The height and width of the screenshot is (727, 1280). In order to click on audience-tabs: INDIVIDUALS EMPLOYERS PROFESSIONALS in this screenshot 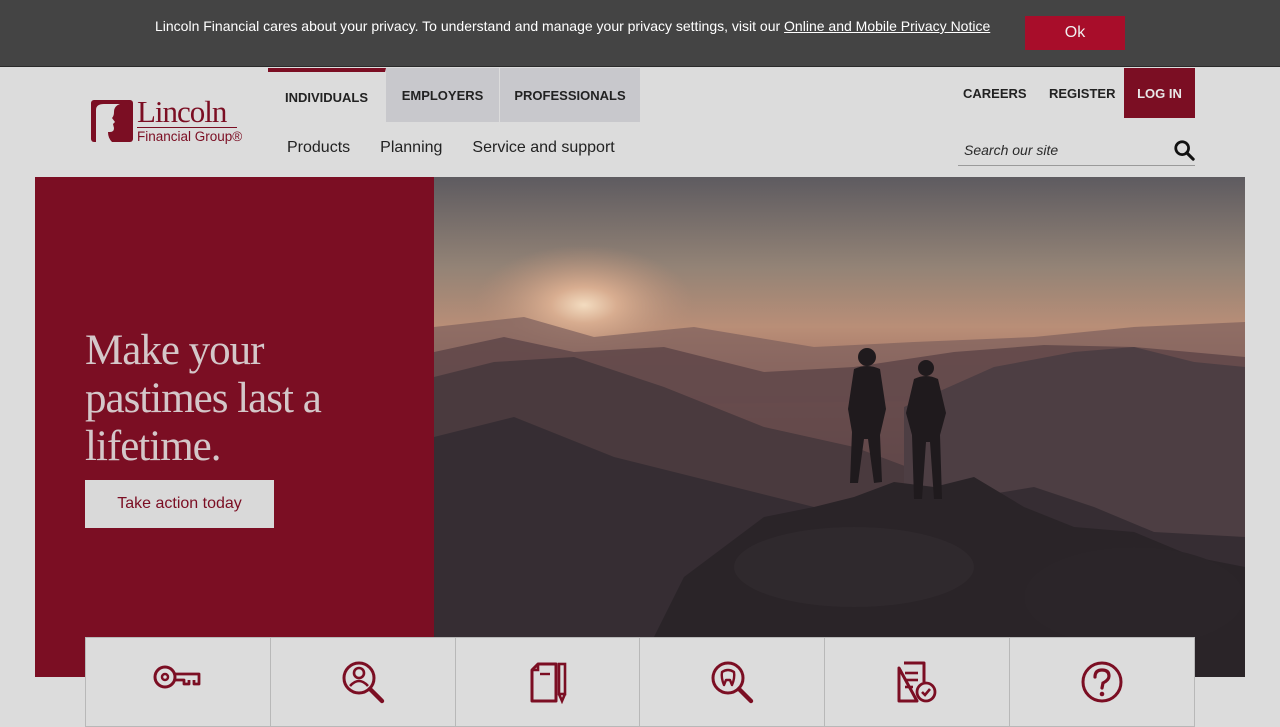, I will do `click(454, 95)`.